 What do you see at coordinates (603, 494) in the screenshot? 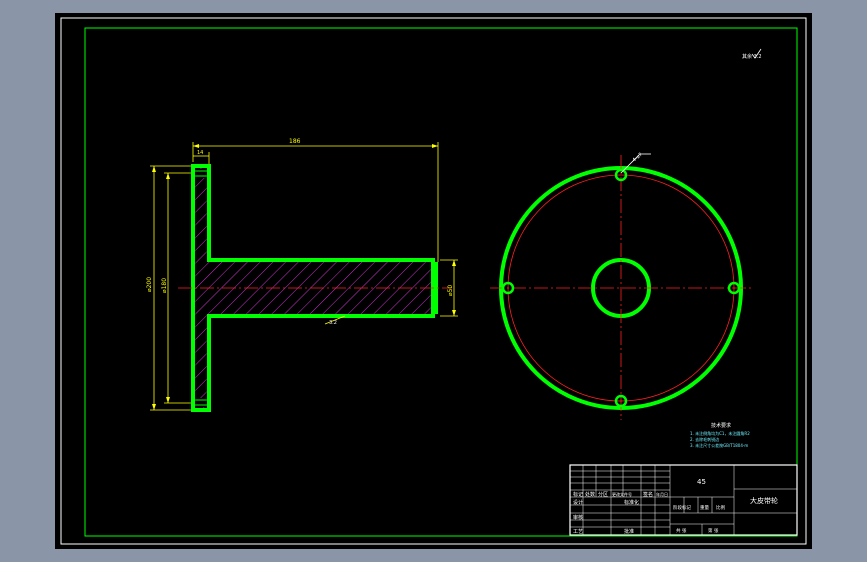
I see `tb-hdr-zone: 分区` at bounding box center [603, 494].